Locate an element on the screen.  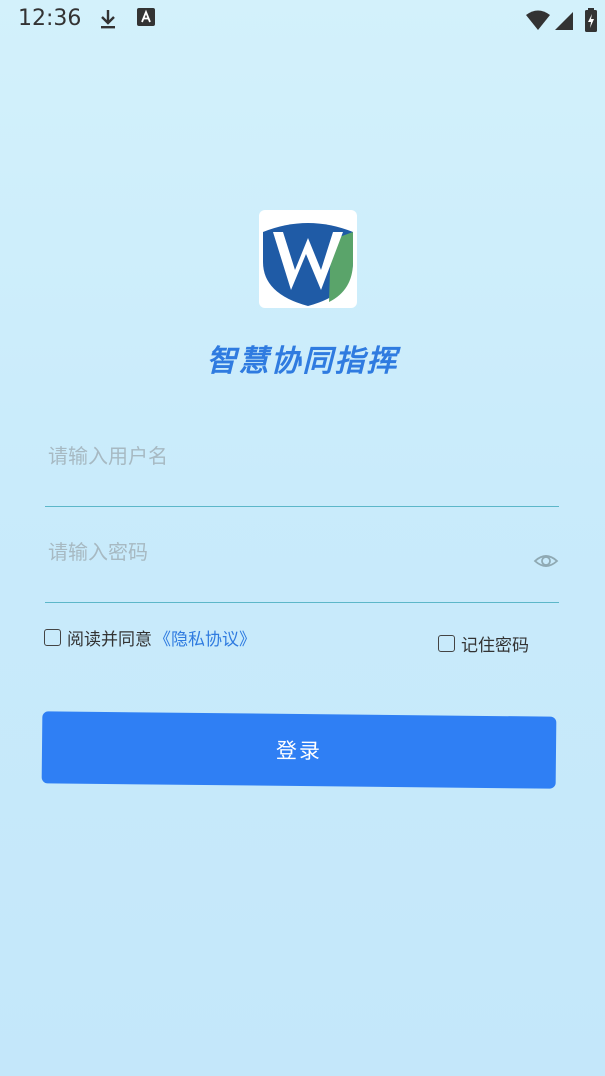
password-field is located at coordinates (302, 568).